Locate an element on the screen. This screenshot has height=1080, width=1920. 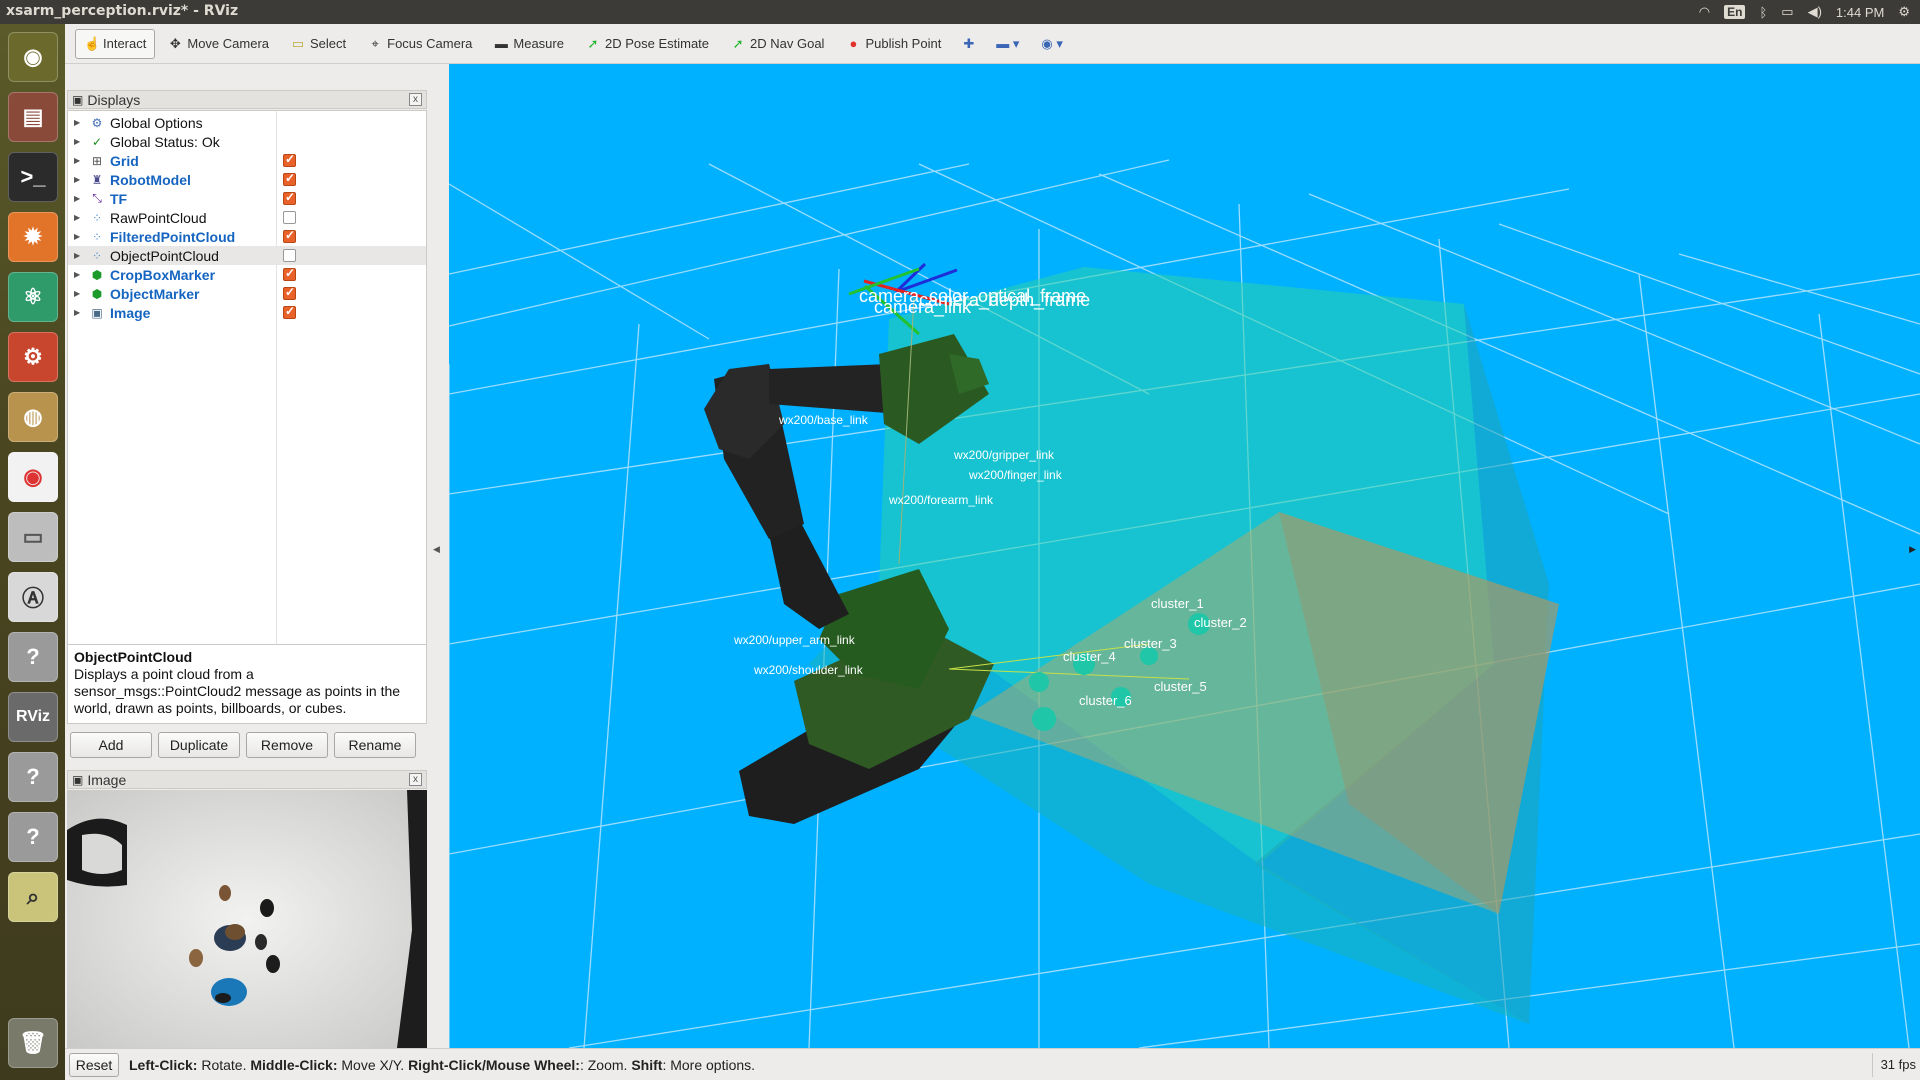
hint-key: Left-Click: is located at coordinates (163, 1064).